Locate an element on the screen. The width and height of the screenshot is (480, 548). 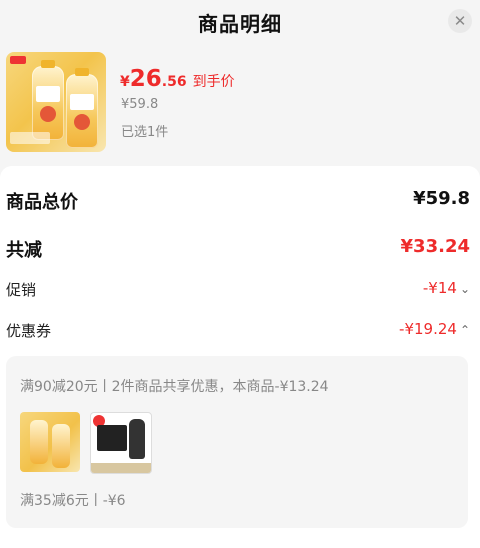
sheet-header: 商品明细 ✕ is located at coordinates (240, 22).